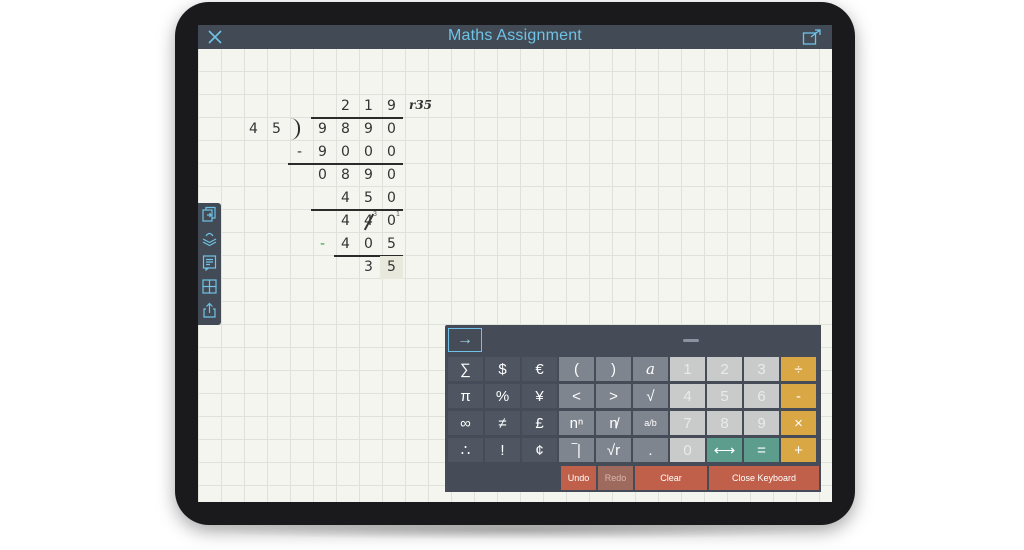 This screenshot has width=1024, height=550. Describe the element at coordinates (576, 396) in the screenshot. I see `less-than-key: <` at that location.